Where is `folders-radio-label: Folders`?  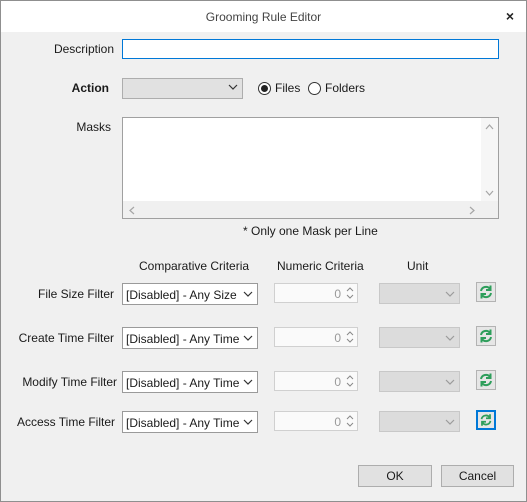
folders-radio-label: Folders is located at coordinates (345, 88).